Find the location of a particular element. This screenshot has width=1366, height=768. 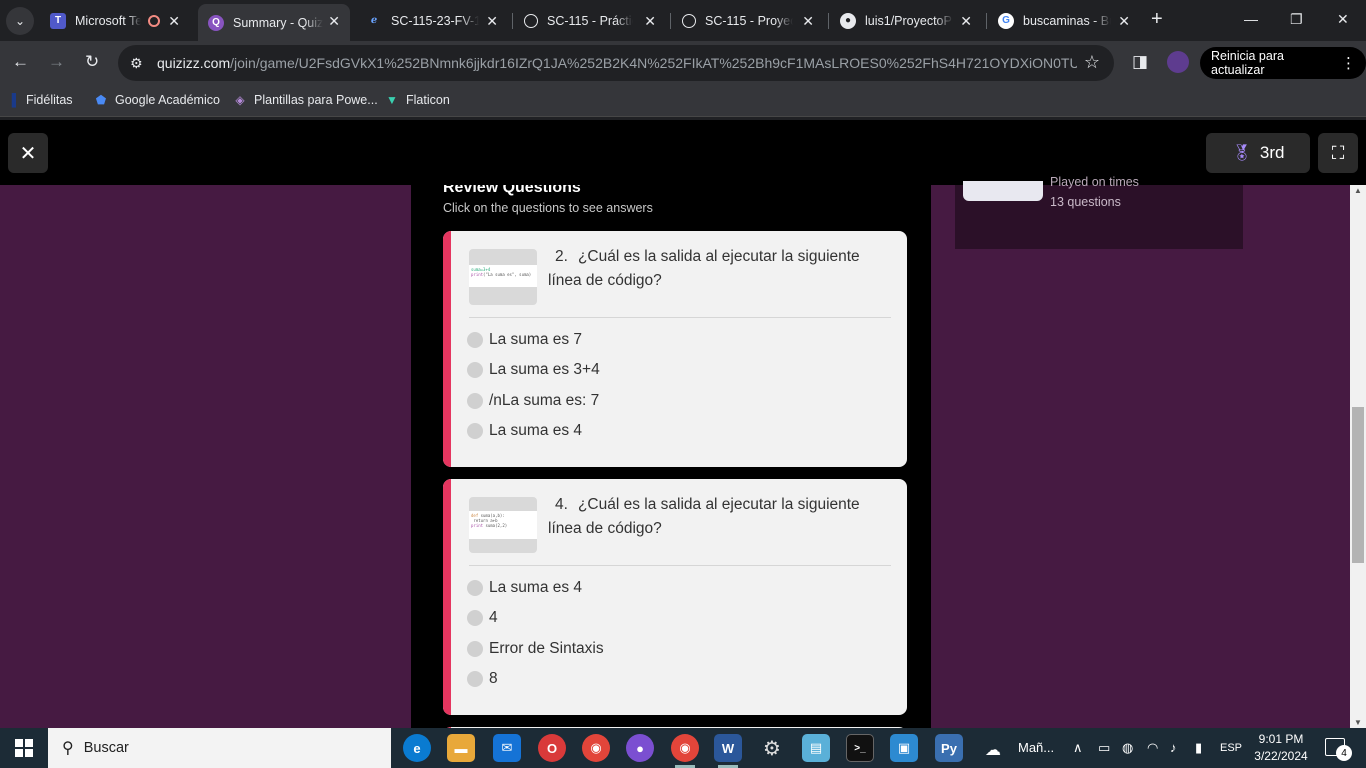

wifi-icon: ◠ is located at coordinates (1152, 748).